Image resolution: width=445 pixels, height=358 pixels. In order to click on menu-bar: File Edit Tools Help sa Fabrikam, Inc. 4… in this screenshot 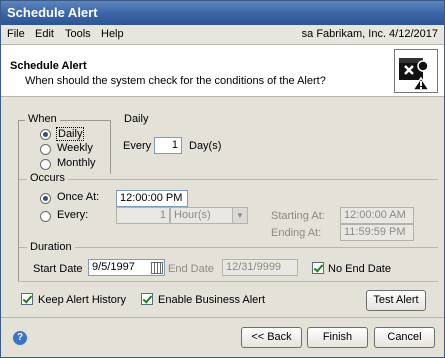, I will do `click(222, 35)`.